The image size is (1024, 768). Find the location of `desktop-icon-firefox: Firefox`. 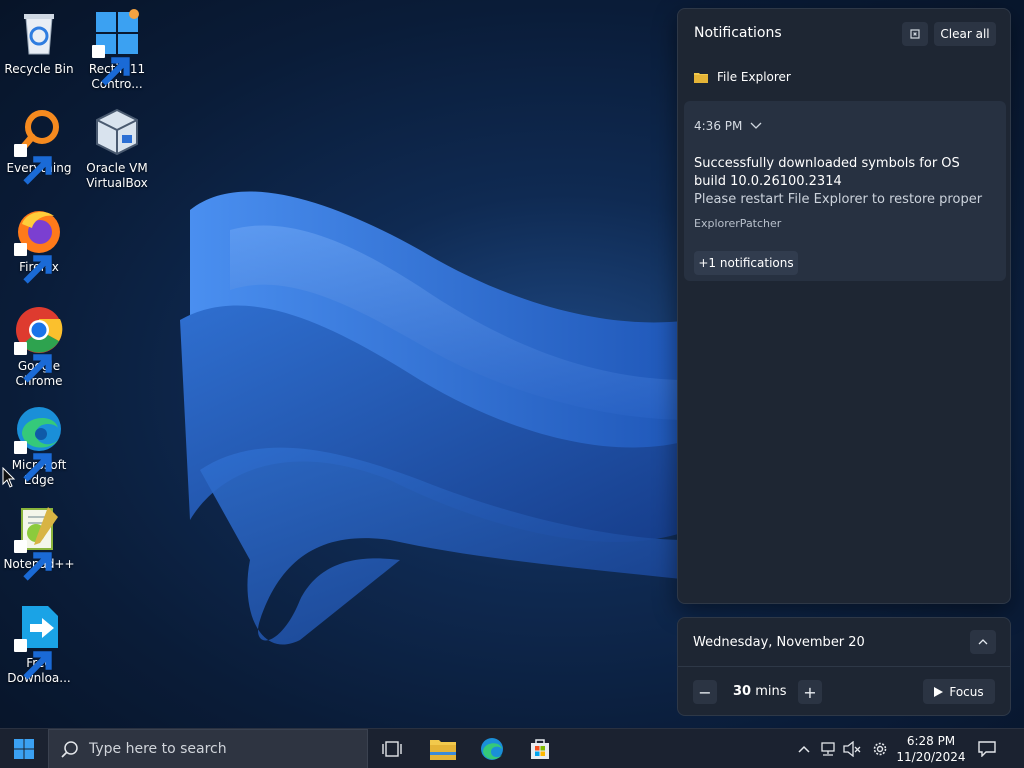

desktop-icon-firefox: Firefox is located at coordinates (39, 245).